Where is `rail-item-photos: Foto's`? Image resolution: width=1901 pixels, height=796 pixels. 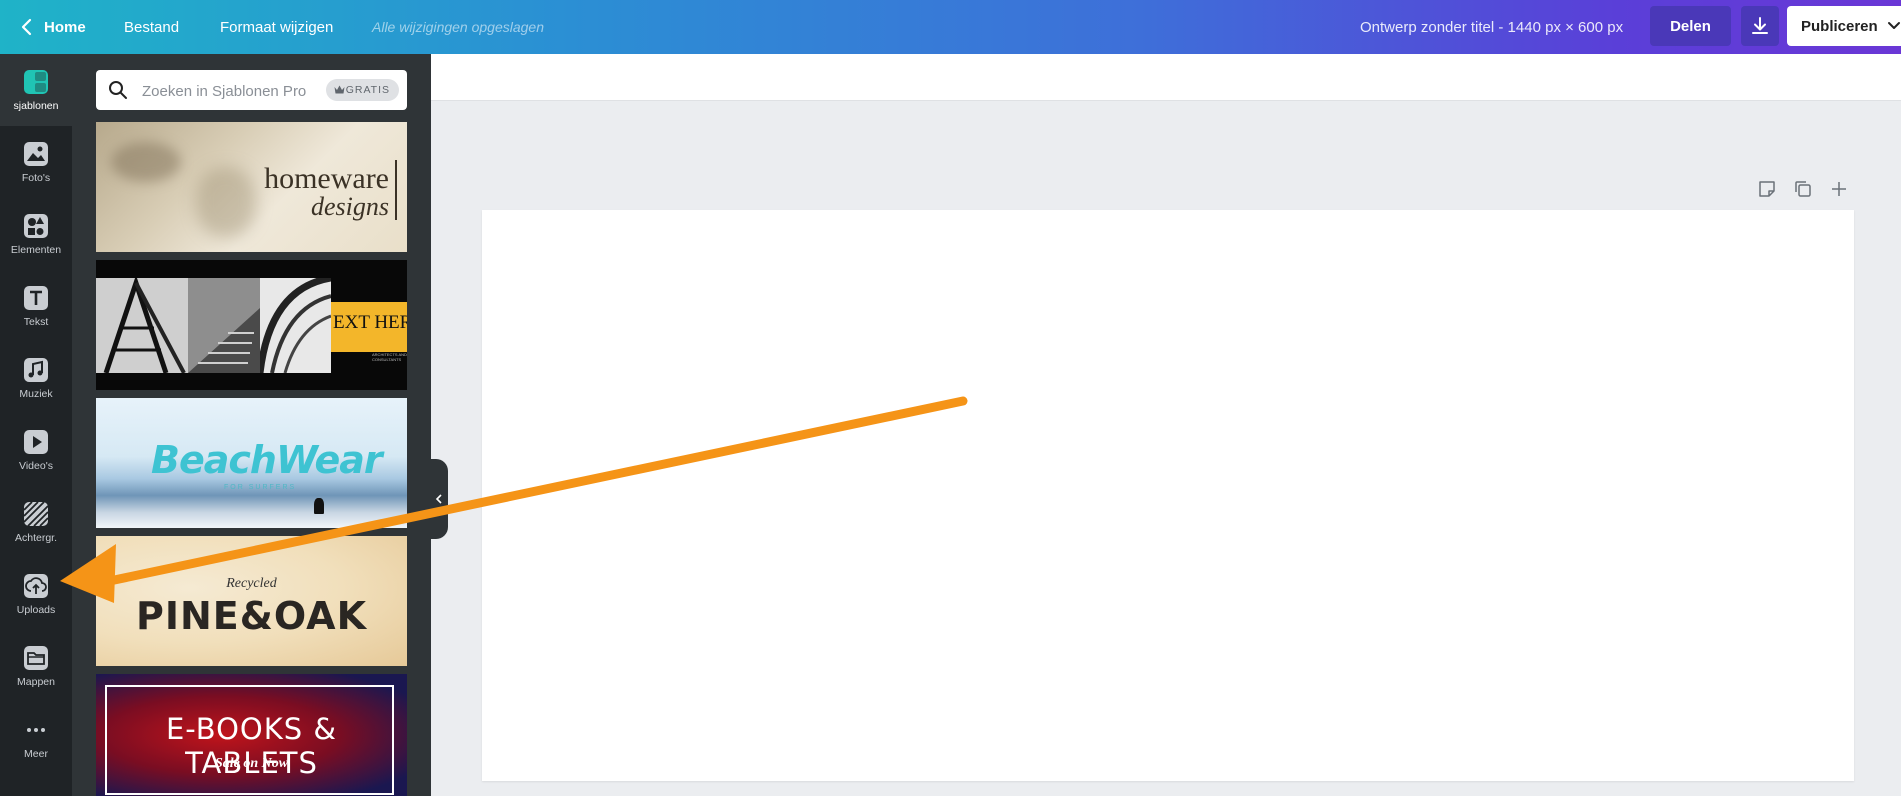
rail-item-photos: Foto's is located at coordinates (36, 162).